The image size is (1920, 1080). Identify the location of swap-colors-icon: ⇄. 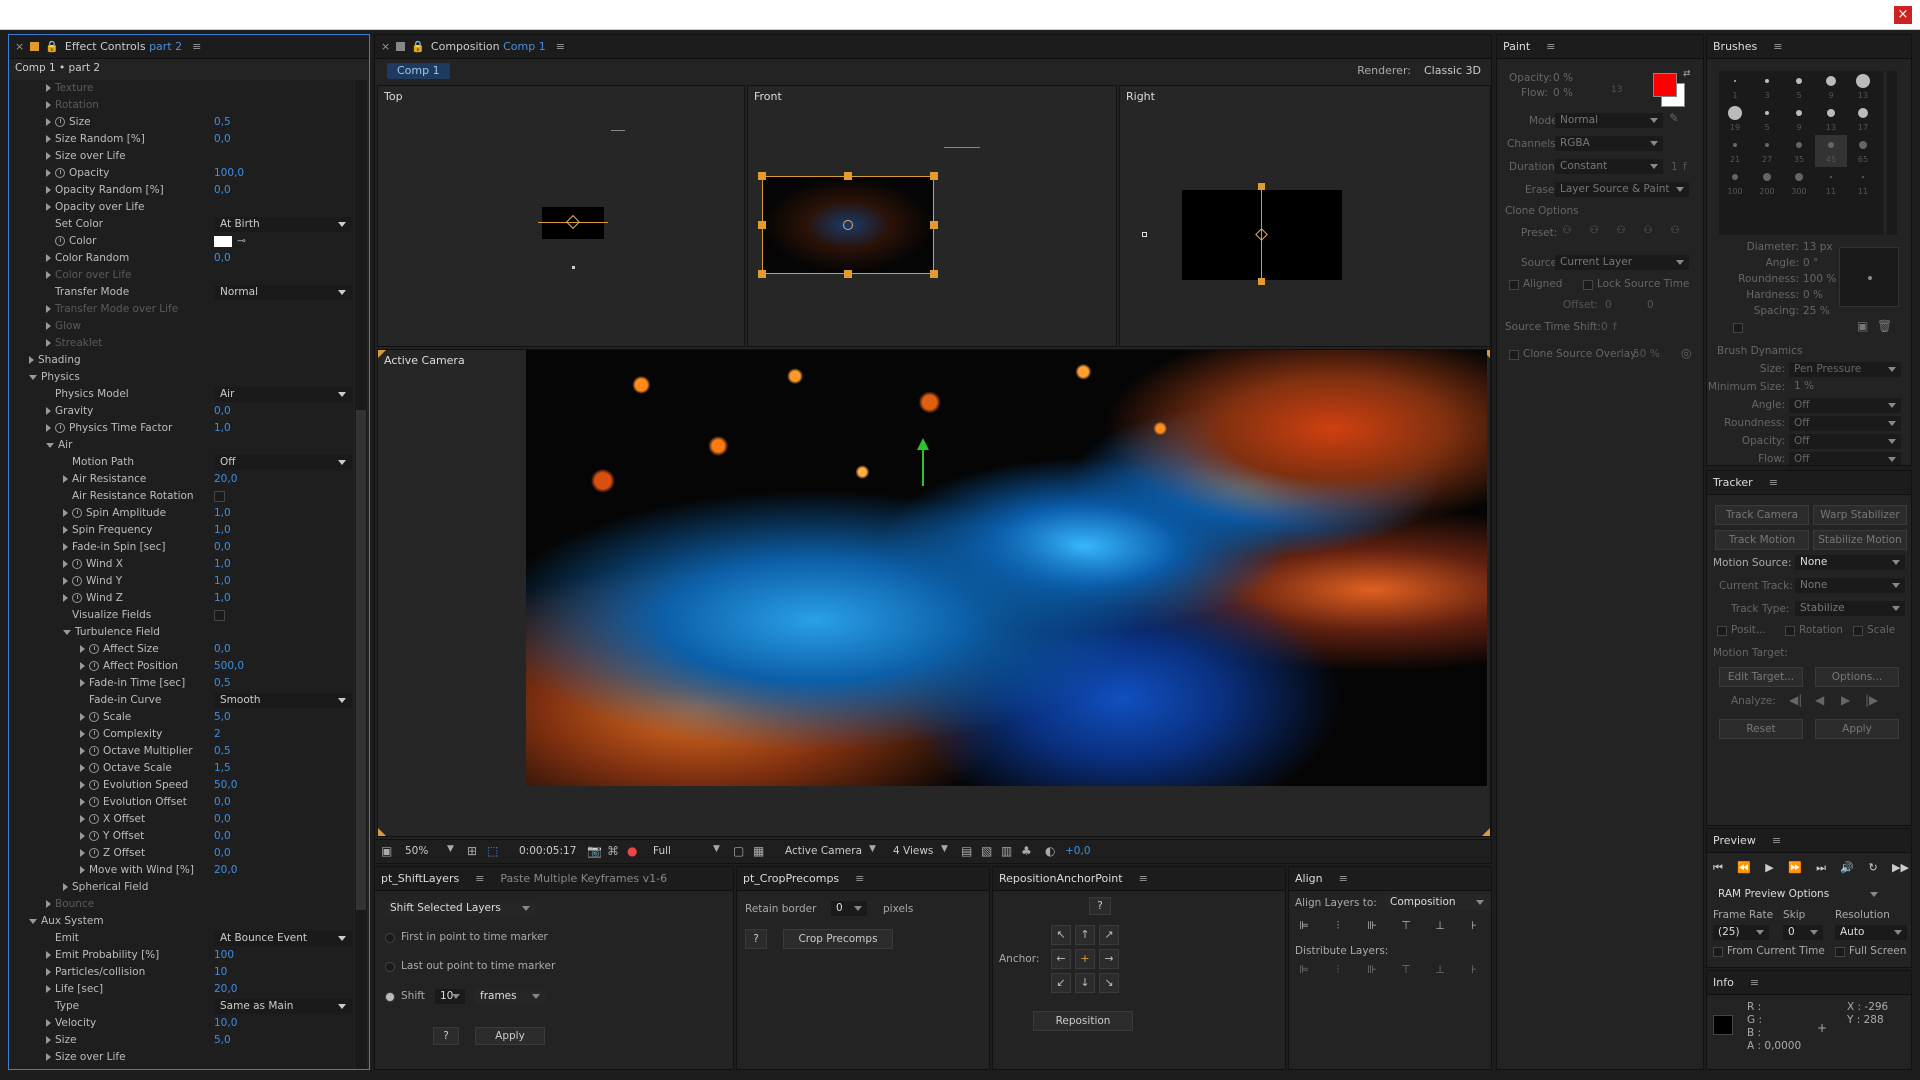
(1687, 74).